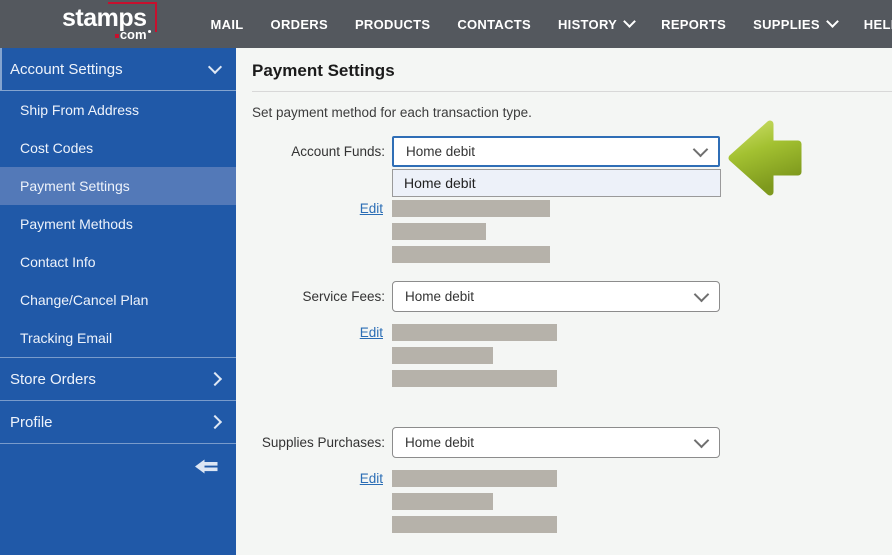  I want to click on account-funds-dropdown-list: Home debit, so click(556, 183).